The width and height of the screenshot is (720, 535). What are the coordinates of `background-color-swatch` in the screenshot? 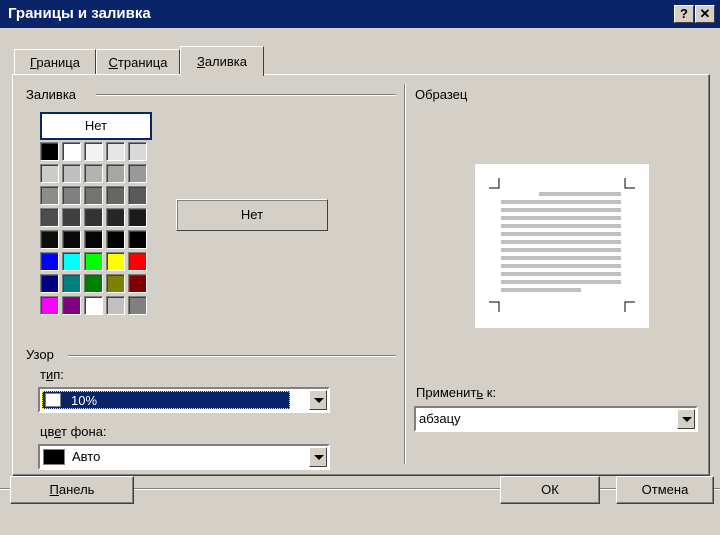 It's located at (54, 457).